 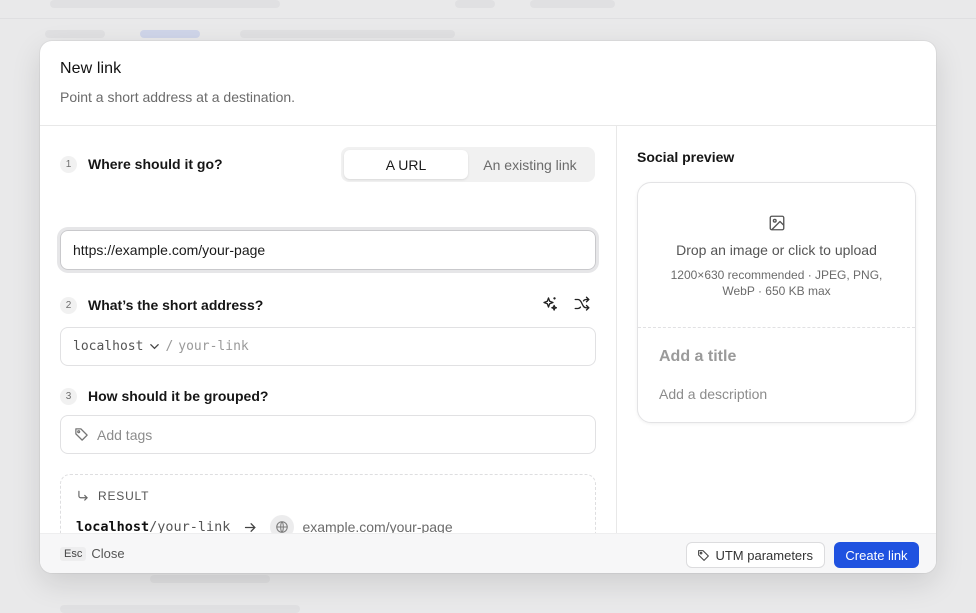 I want to click on utm-label: UTM parameters, so click(x=764, y=555).